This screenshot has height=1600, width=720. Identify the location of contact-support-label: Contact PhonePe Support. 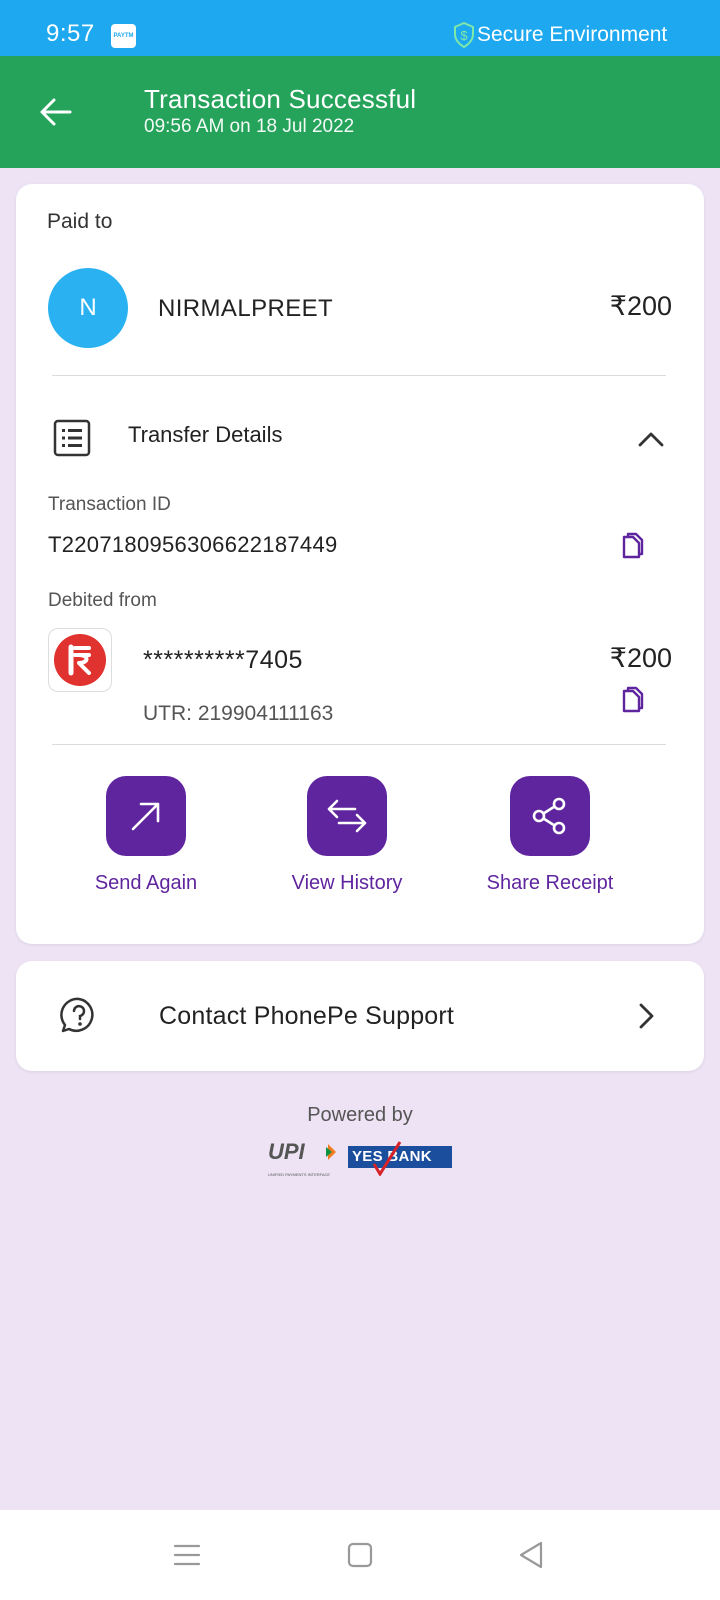
(306, 1016).